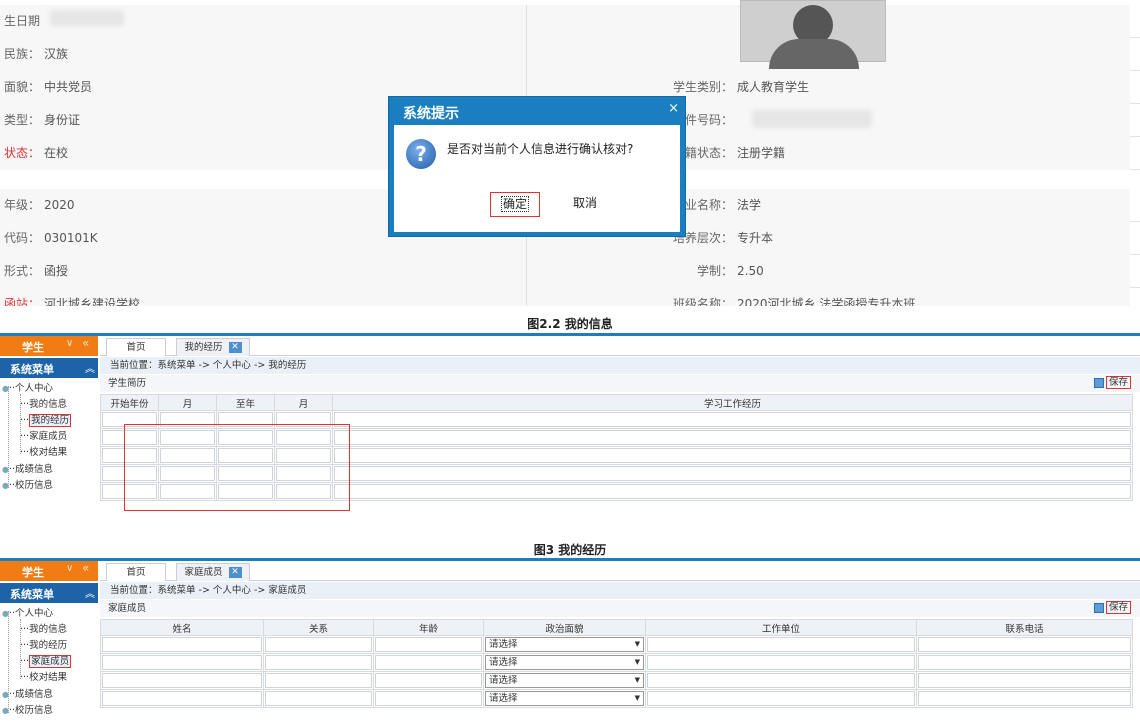 The image size is (1140, 724). What do you see at coordinates (620, 383) in the screenshot?
I see `panel-title: 学生简历` at bounding box center [620, 383].